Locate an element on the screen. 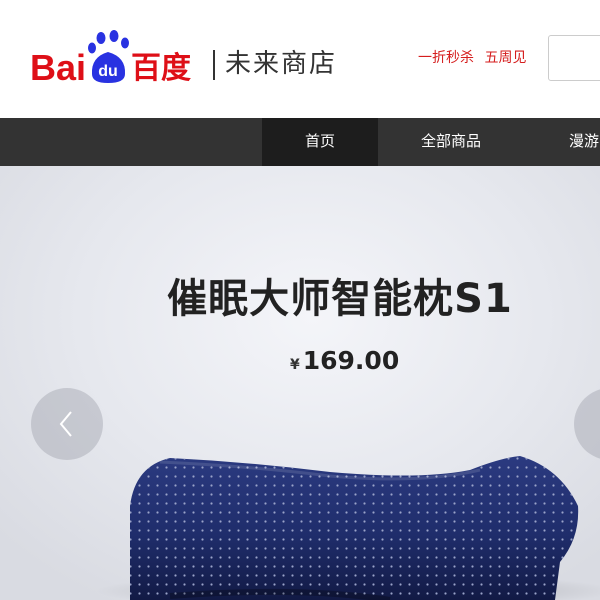 The height and width of the screenshot is (600, 600). chevron-right-icon is located at coordinates (587, 424).